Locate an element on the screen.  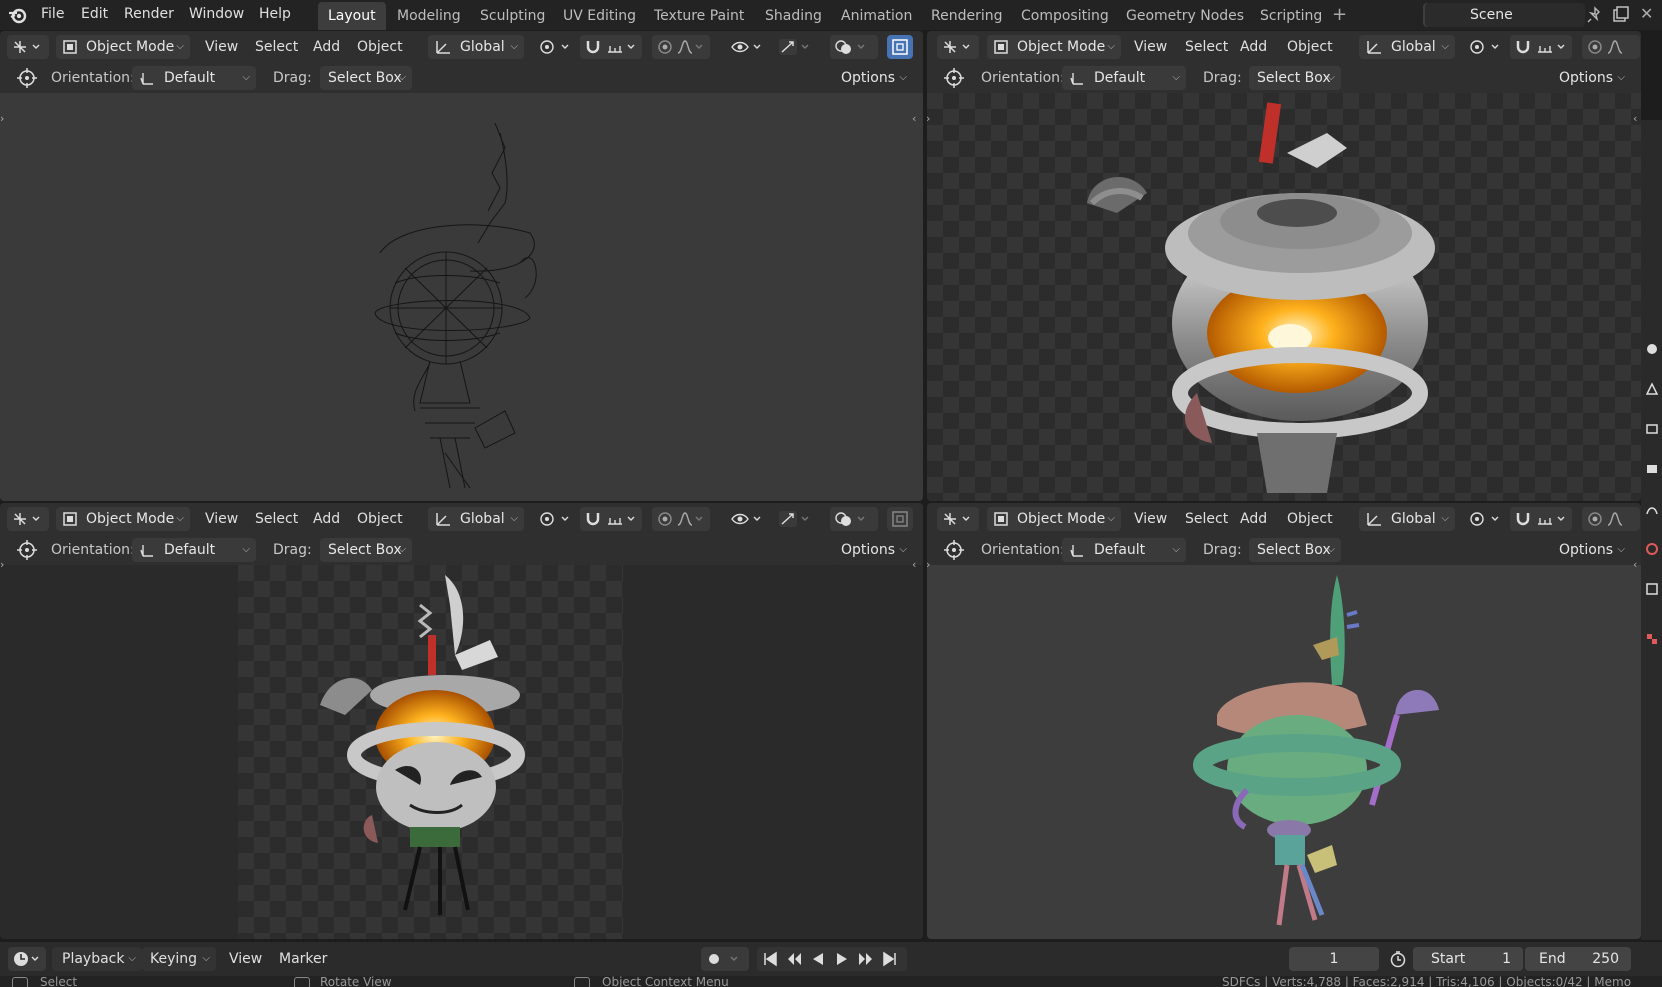
jump-end-icon is located at coordinates (890, 959).